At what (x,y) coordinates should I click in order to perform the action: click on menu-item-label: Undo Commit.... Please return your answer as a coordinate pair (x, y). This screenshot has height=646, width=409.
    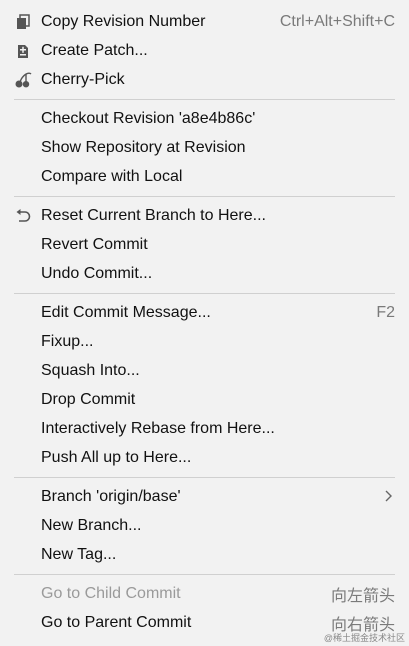
    Looking at the image, I should click on (97, 273).